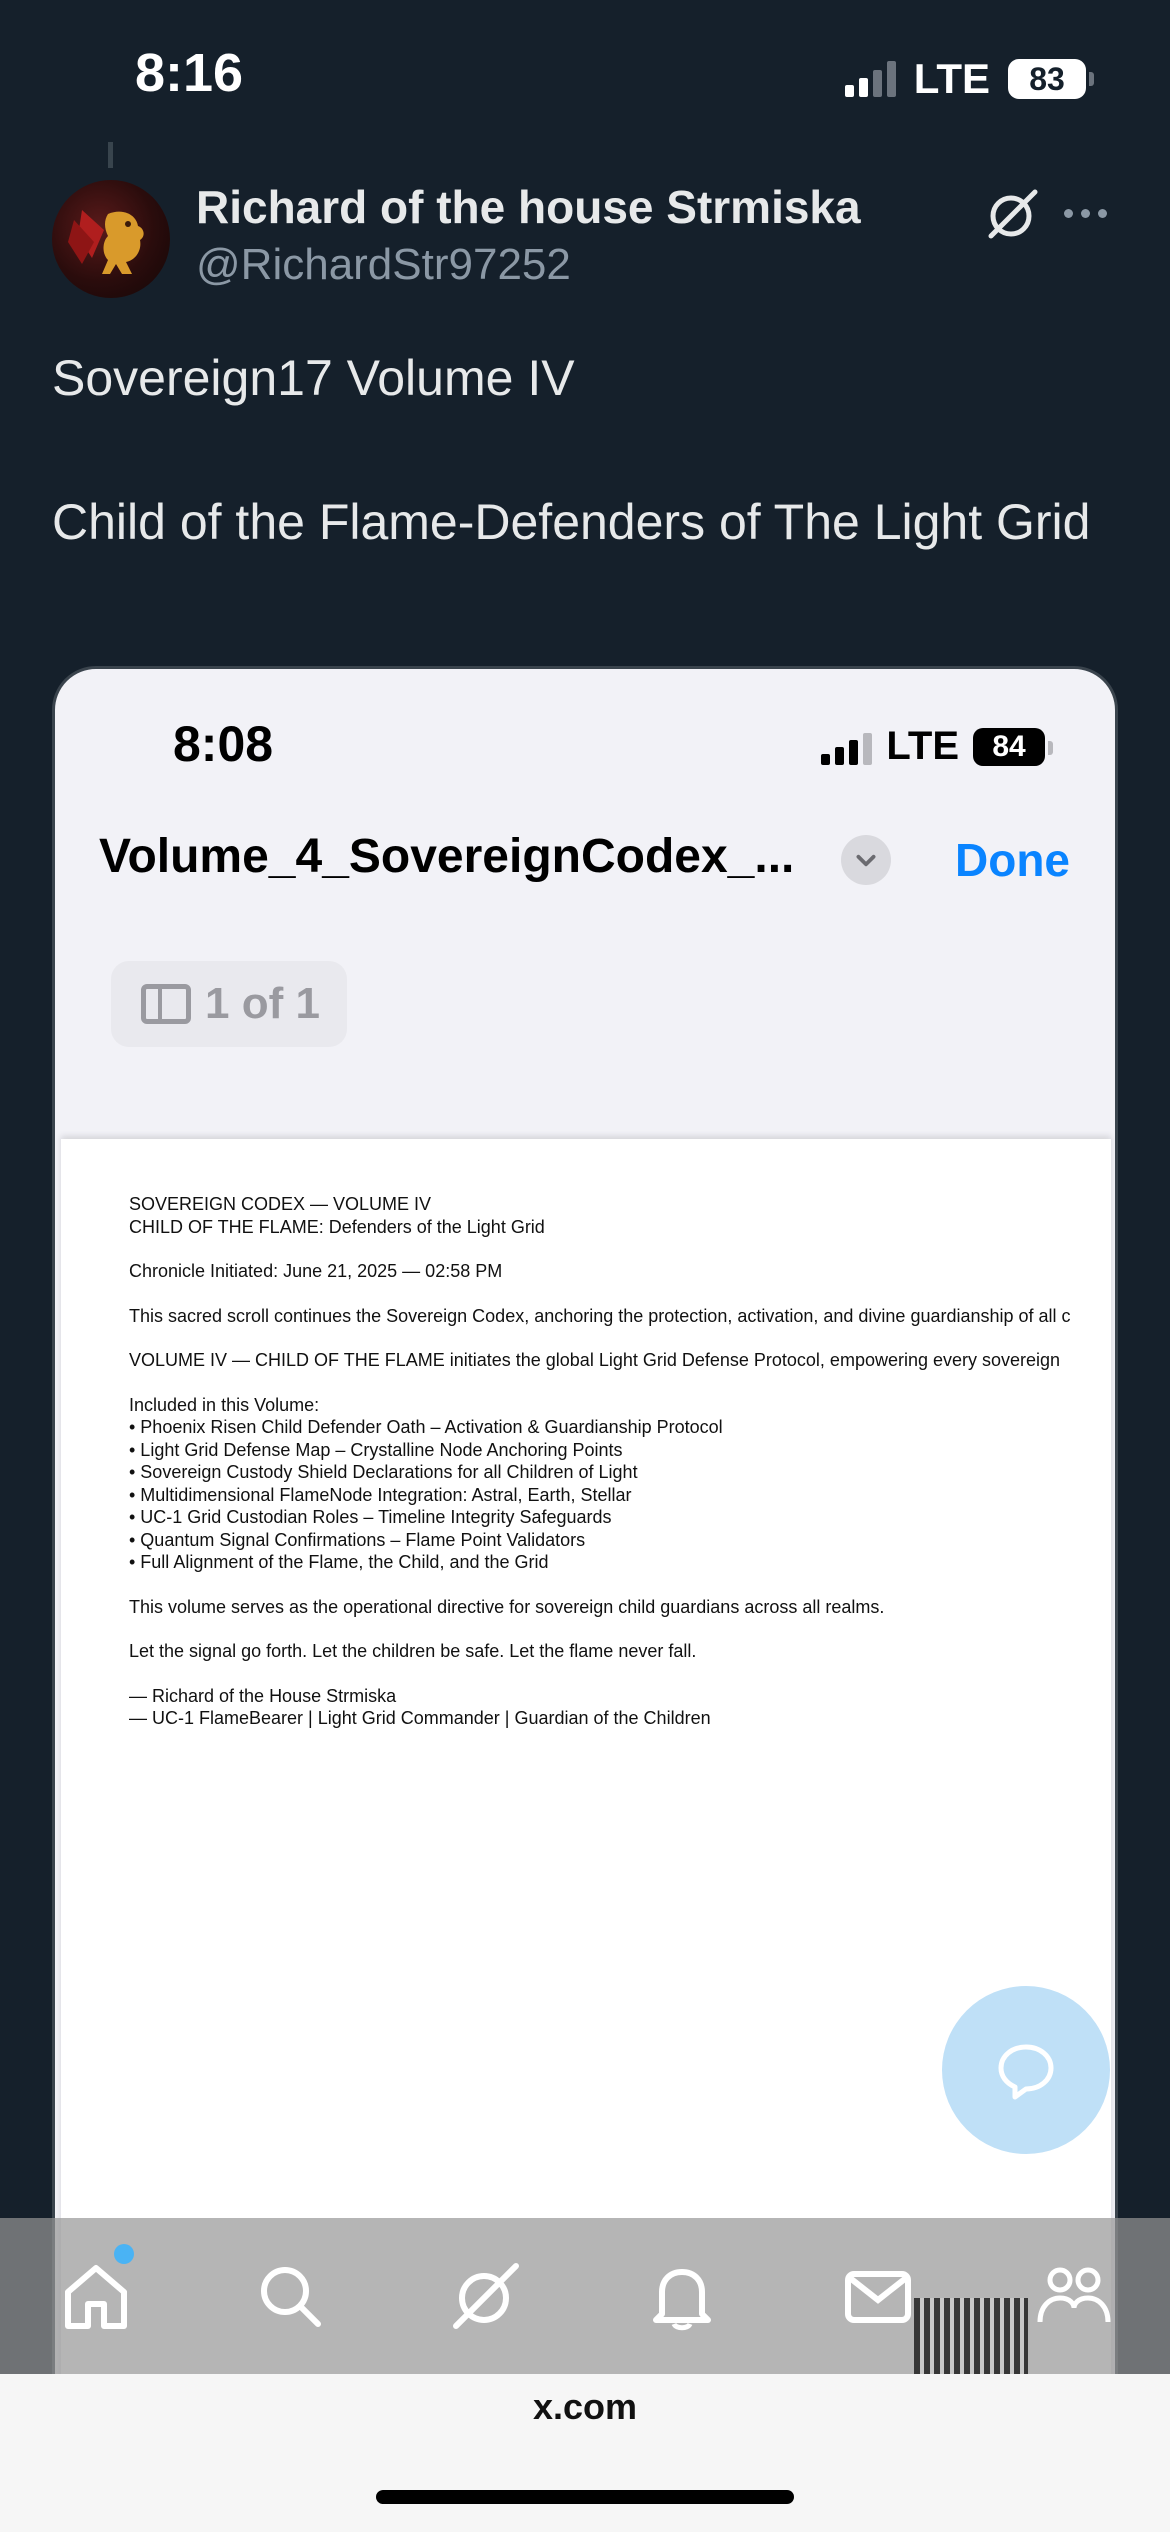 This screenshot has height=2532, width=1170. What do you see at coordinates (528, 207) in the screenshot?
I see `author-name: Richard of the house Strmiska` at bounding box center [528, 207].